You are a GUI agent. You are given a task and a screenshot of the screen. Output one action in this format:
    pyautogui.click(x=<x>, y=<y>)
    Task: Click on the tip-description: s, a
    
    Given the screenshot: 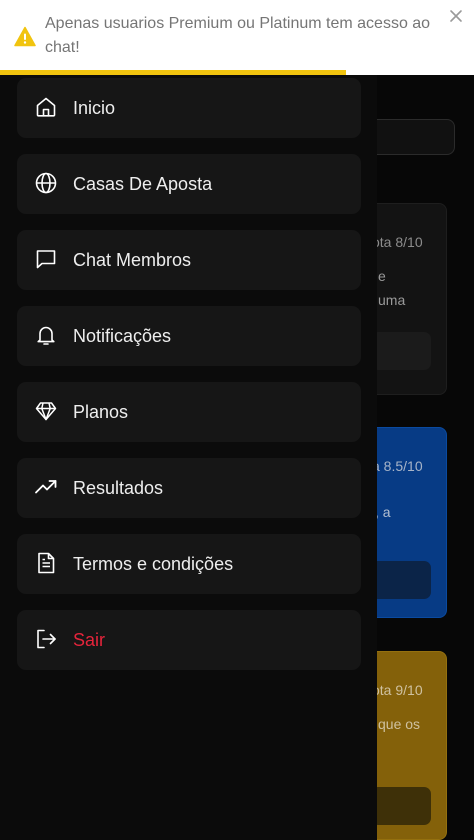 What is the action you would take?
    pyautogui.click(x=403, y=512)
    